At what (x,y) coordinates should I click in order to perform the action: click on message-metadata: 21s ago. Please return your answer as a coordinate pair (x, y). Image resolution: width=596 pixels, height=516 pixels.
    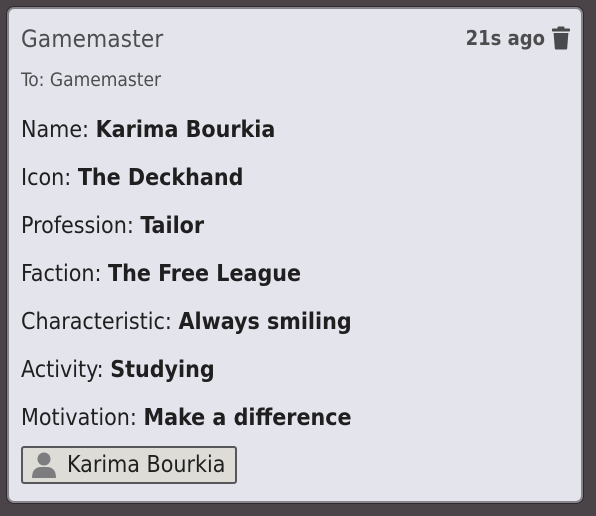
    Looking at the image, I should click on (518, 38).